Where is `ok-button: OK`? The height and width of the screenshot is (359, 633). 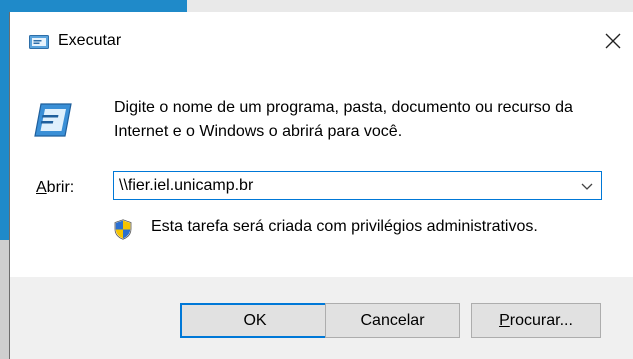 ok-button: OK is located at coordinates (255, 320).